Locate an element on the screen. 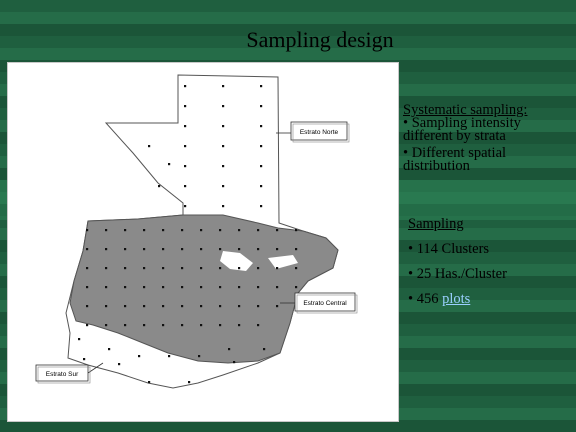  svg-text: Estrato Norte is located at coordinates (319, 132).